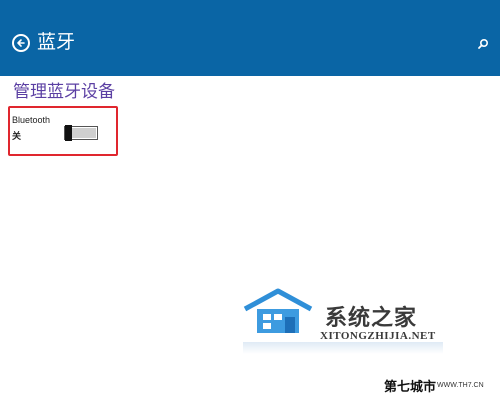  I want to click on watermark-reflection, so click(343, 348).